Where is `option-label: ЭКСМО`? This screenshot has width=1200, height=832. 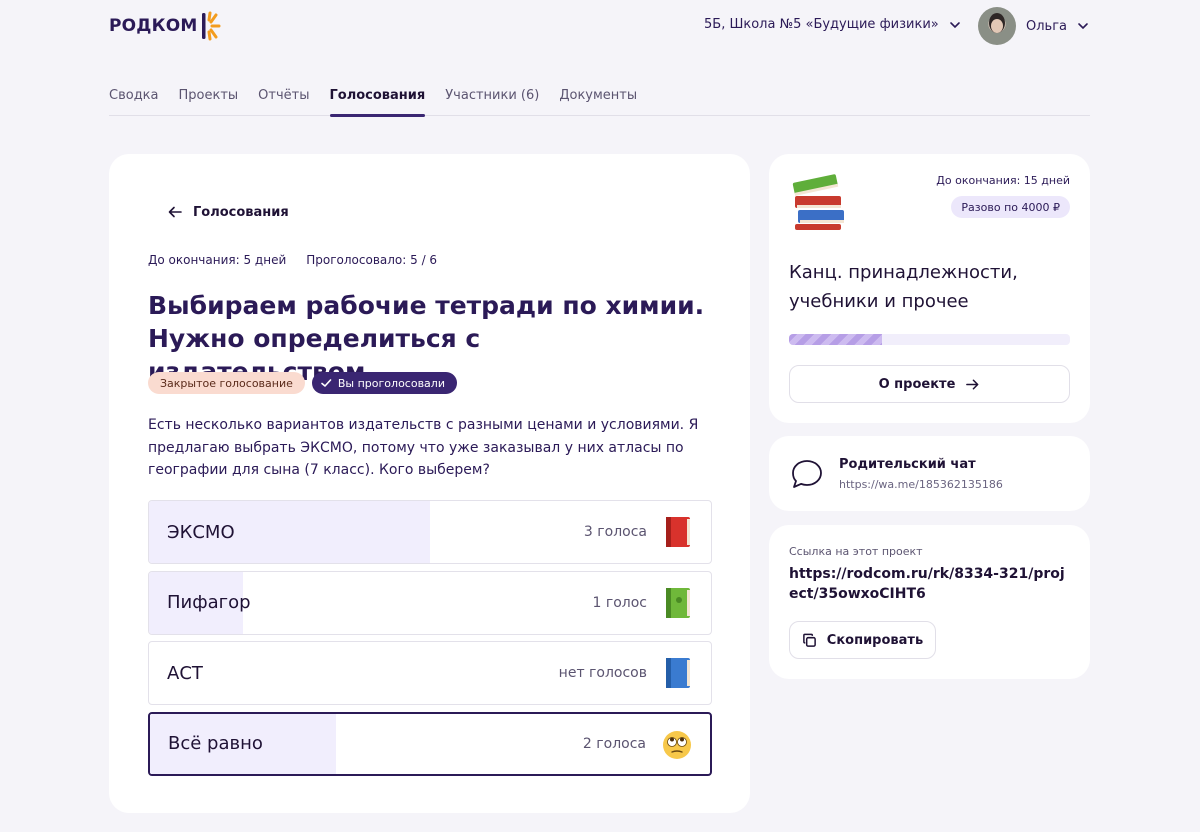
option-label: ЭКСМО is located at coordinates (201, 532).